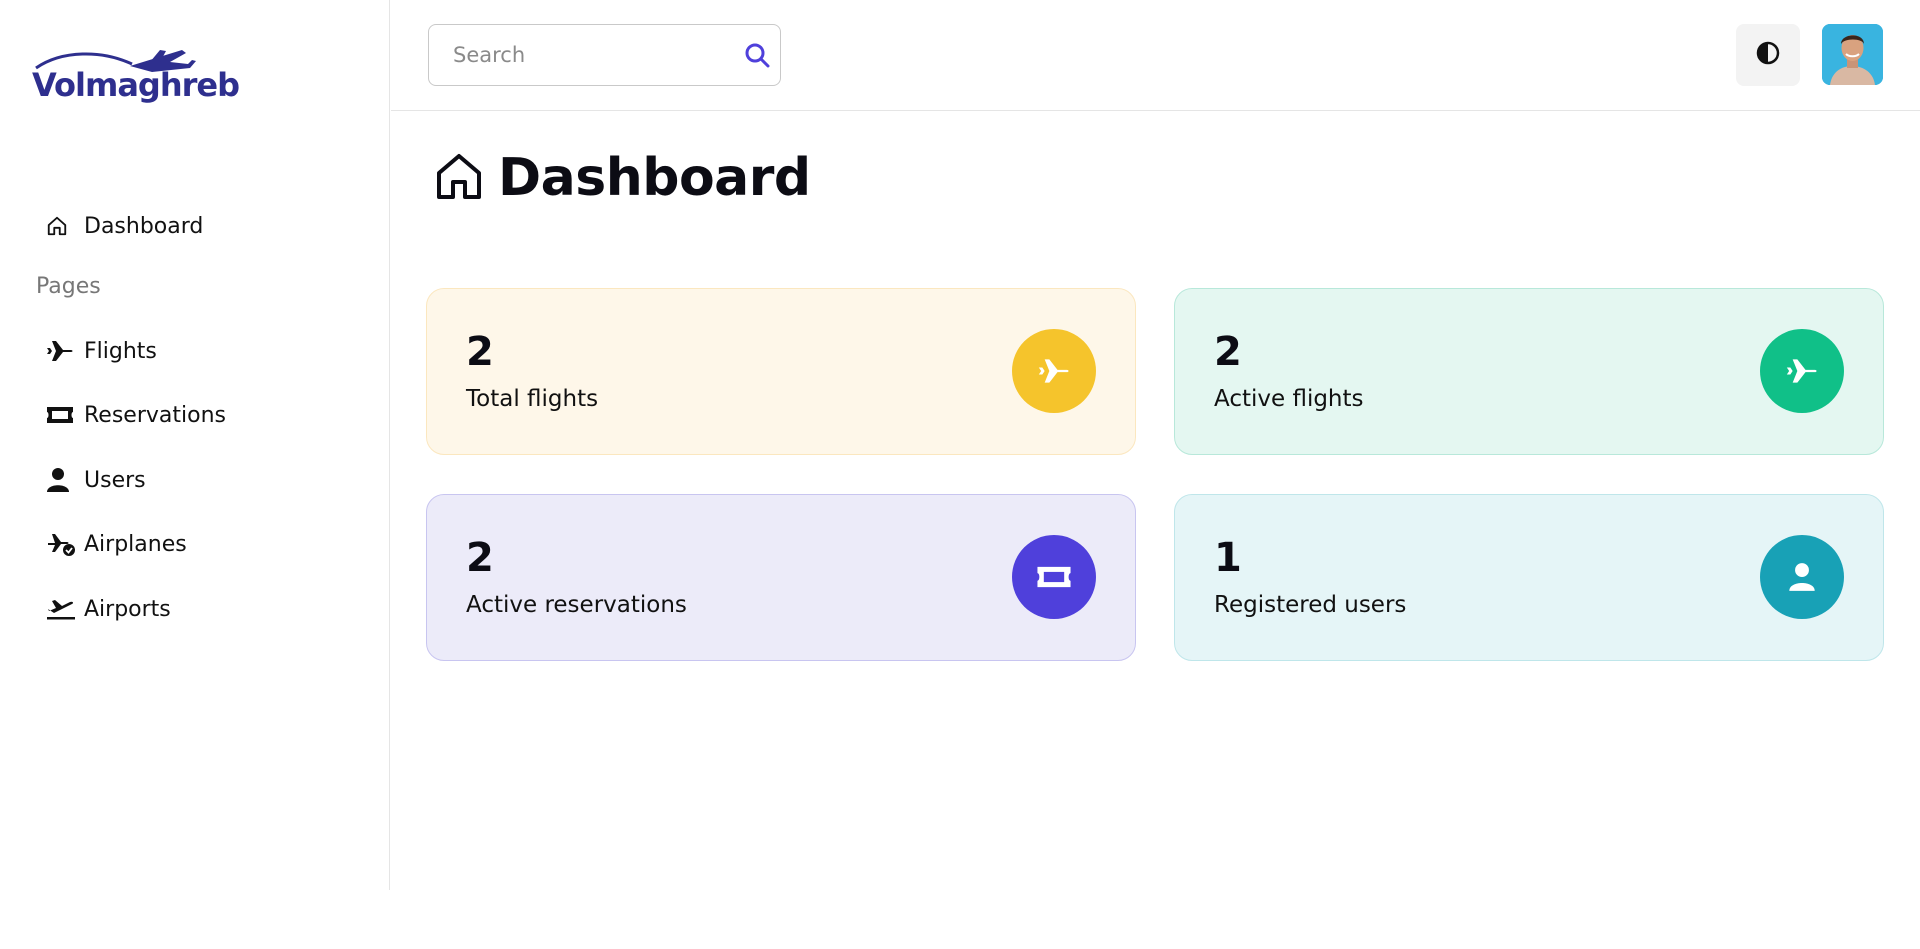  What do you see at coordinates (781, 371) in the screenshot?
I see `stat-card-total-flights: 2 Total flights` at bounding box center [781, 371].